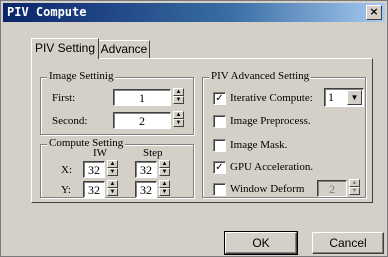 The image size is (388, 257). What do you see at coordinates (153, 153) in the screenshot?
I see `step-header: Step` at bounding box center [153, 153].